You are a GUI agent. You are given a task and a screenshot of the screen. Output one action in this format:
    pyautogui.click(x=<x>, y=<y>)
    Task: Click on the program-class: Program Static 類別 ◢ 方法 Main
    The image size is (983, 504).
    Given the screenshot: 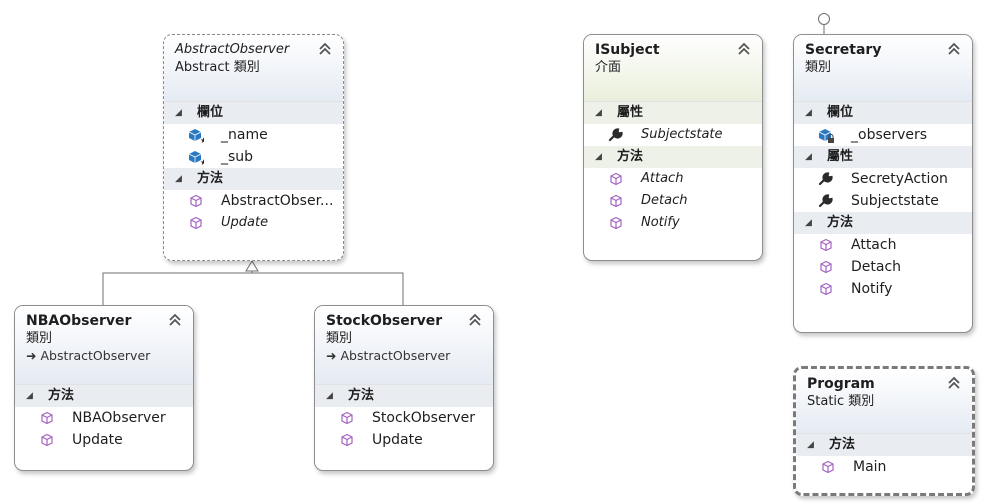 What is the action you would take?
    pyautogui.click(x=884, y=431)
    